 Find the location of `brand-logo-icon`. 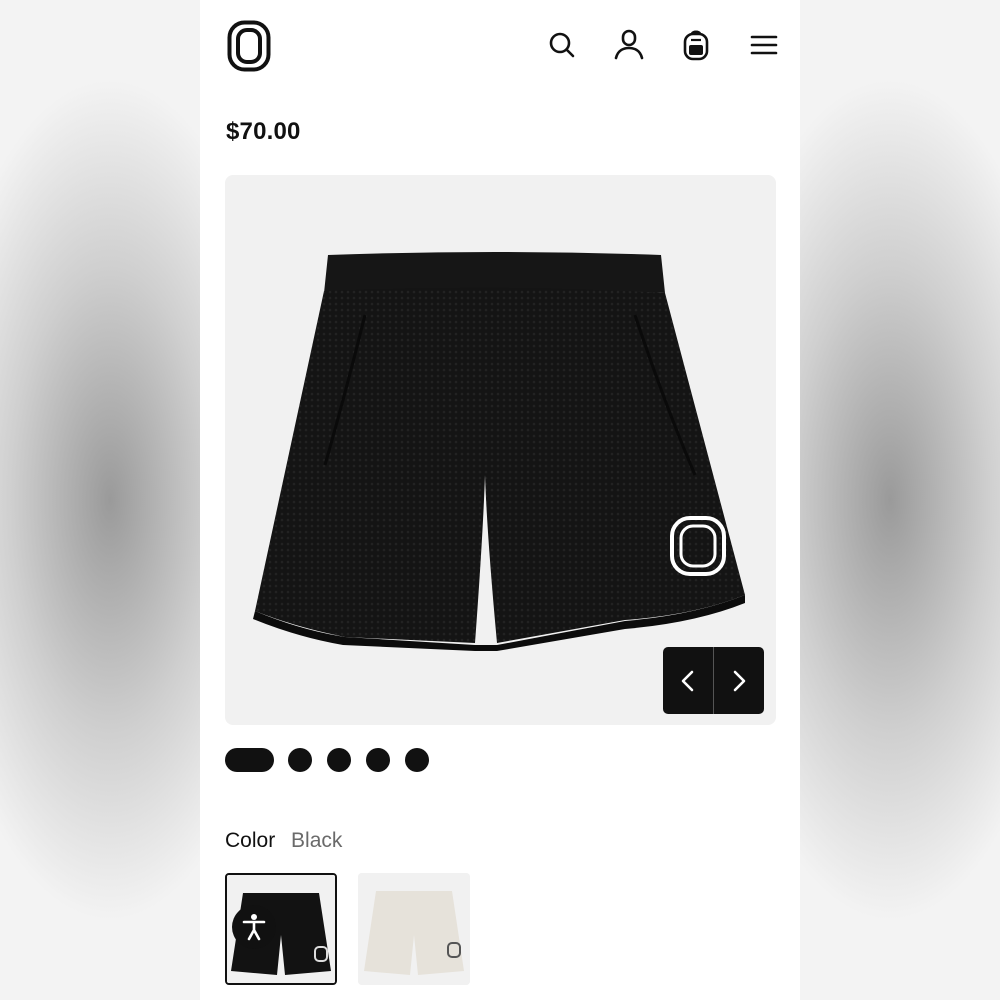

brand-logo-icon is located at coordinates (249, 46).